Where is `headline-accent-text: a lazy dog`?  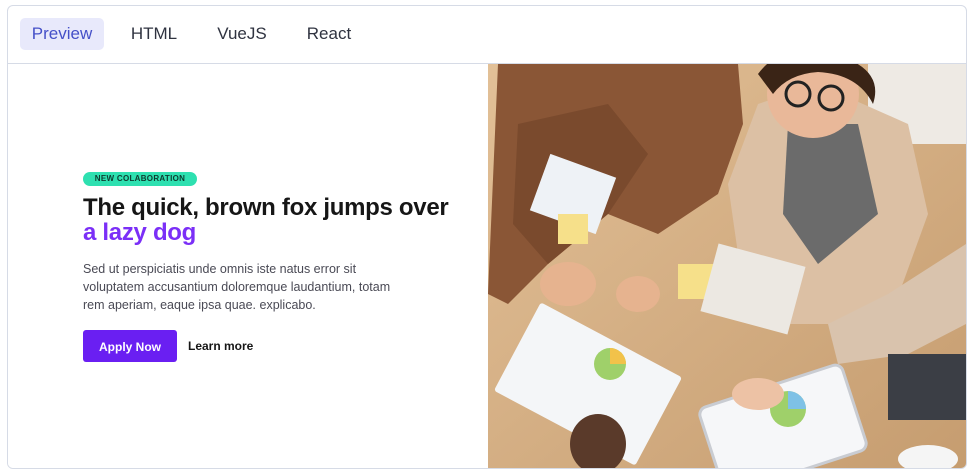 headline-accent-text: a lazy dog is located at coordinates (140, 232).